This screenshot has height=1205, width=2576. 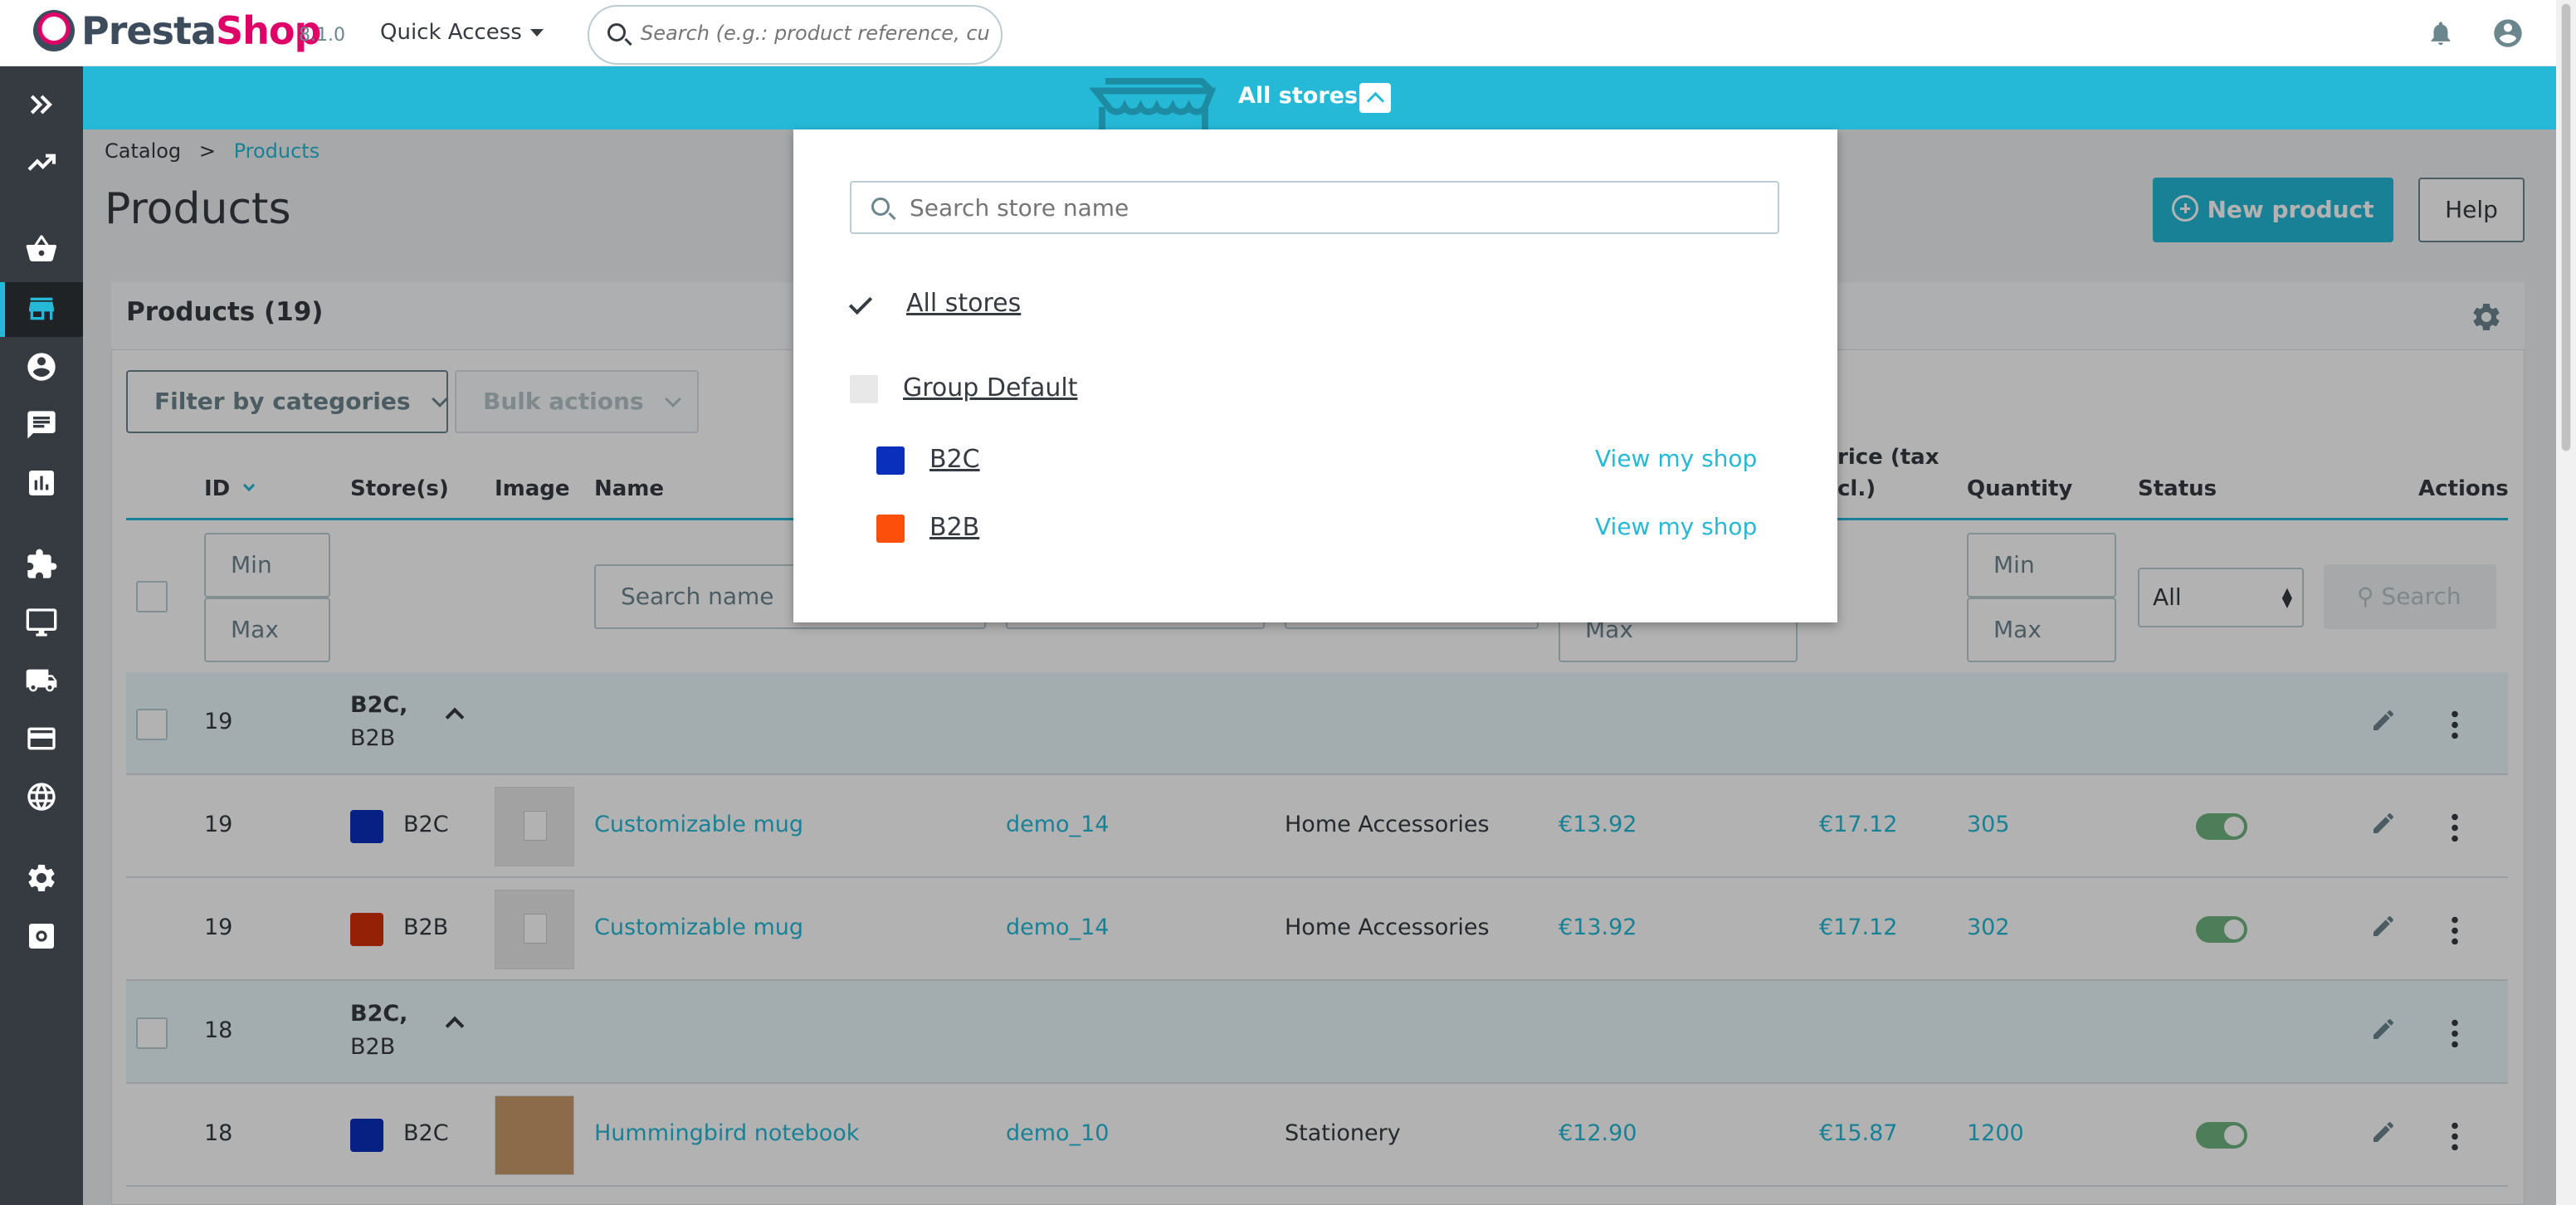 I want to click on design-monitor-icon, so click(x=42, y=622).